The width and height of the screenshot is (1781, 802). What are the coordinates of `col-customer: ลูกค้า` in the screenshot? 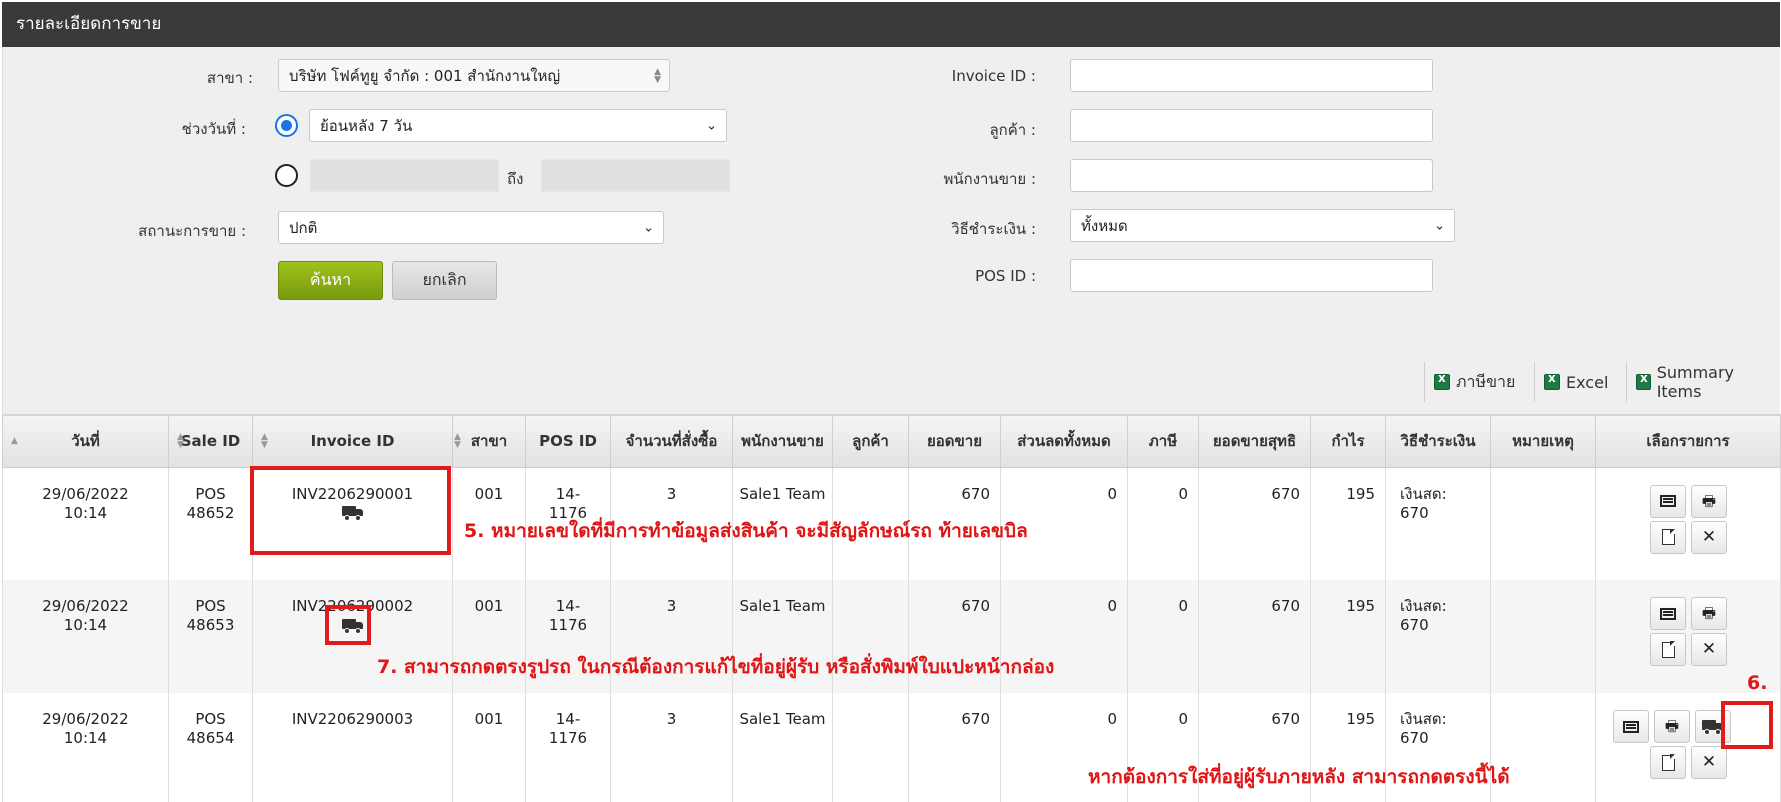 It's located at (870, 441).